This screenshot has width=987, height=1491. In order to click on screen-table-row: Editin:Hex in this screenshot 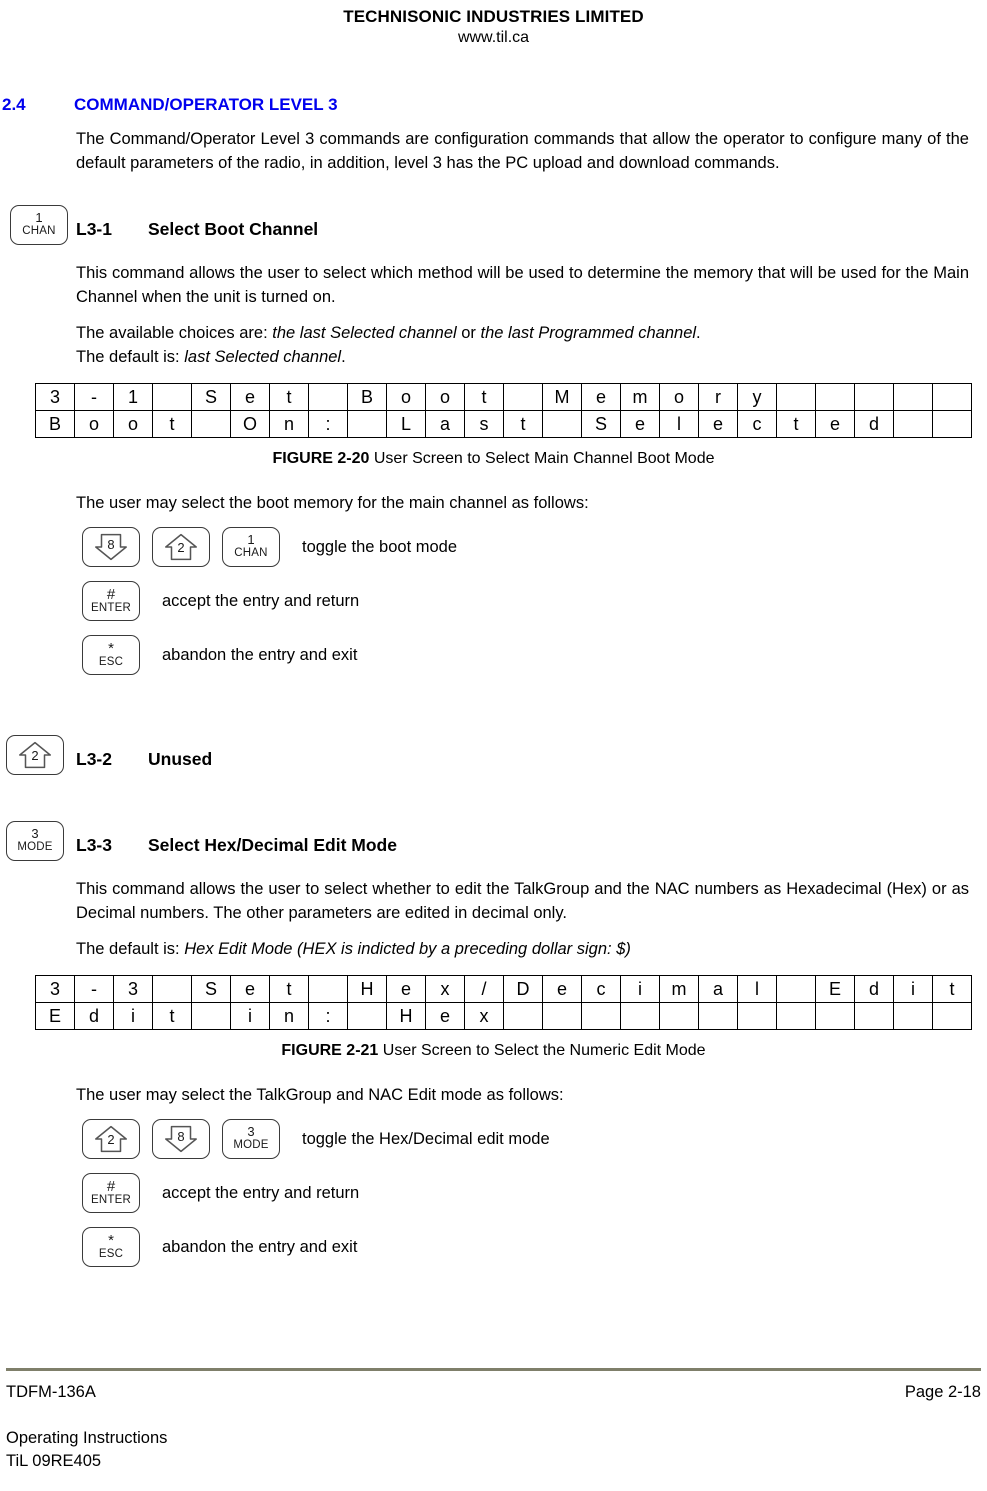, I will do `click(503, 1016)`.